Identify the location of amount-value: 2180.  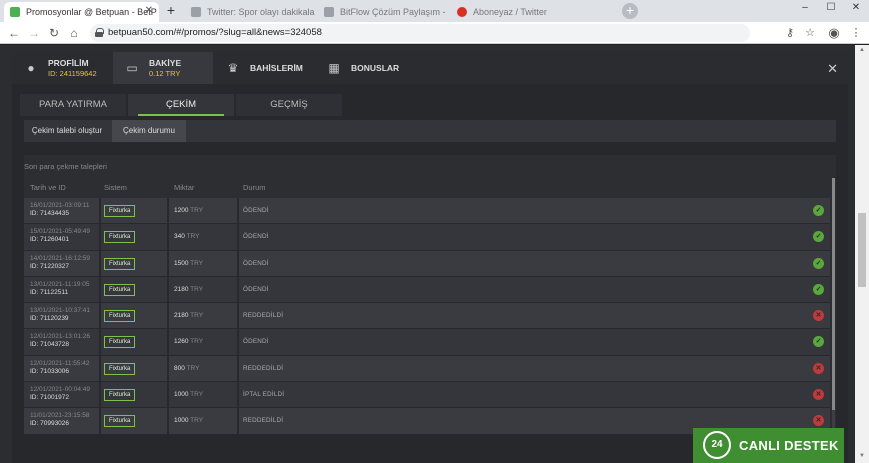
(181, 316).